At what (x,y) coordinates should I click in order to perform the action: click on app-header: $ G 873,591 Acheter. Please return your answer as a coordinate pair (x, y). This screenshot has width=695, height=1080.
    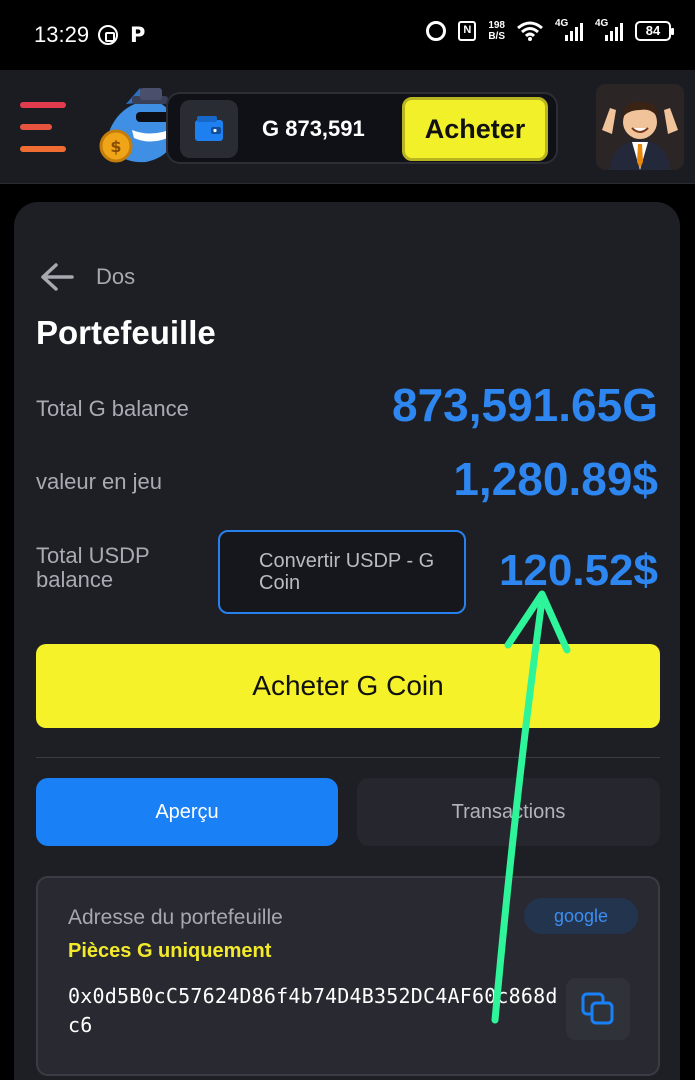
    Looking at the image, I should click on (347, 127).